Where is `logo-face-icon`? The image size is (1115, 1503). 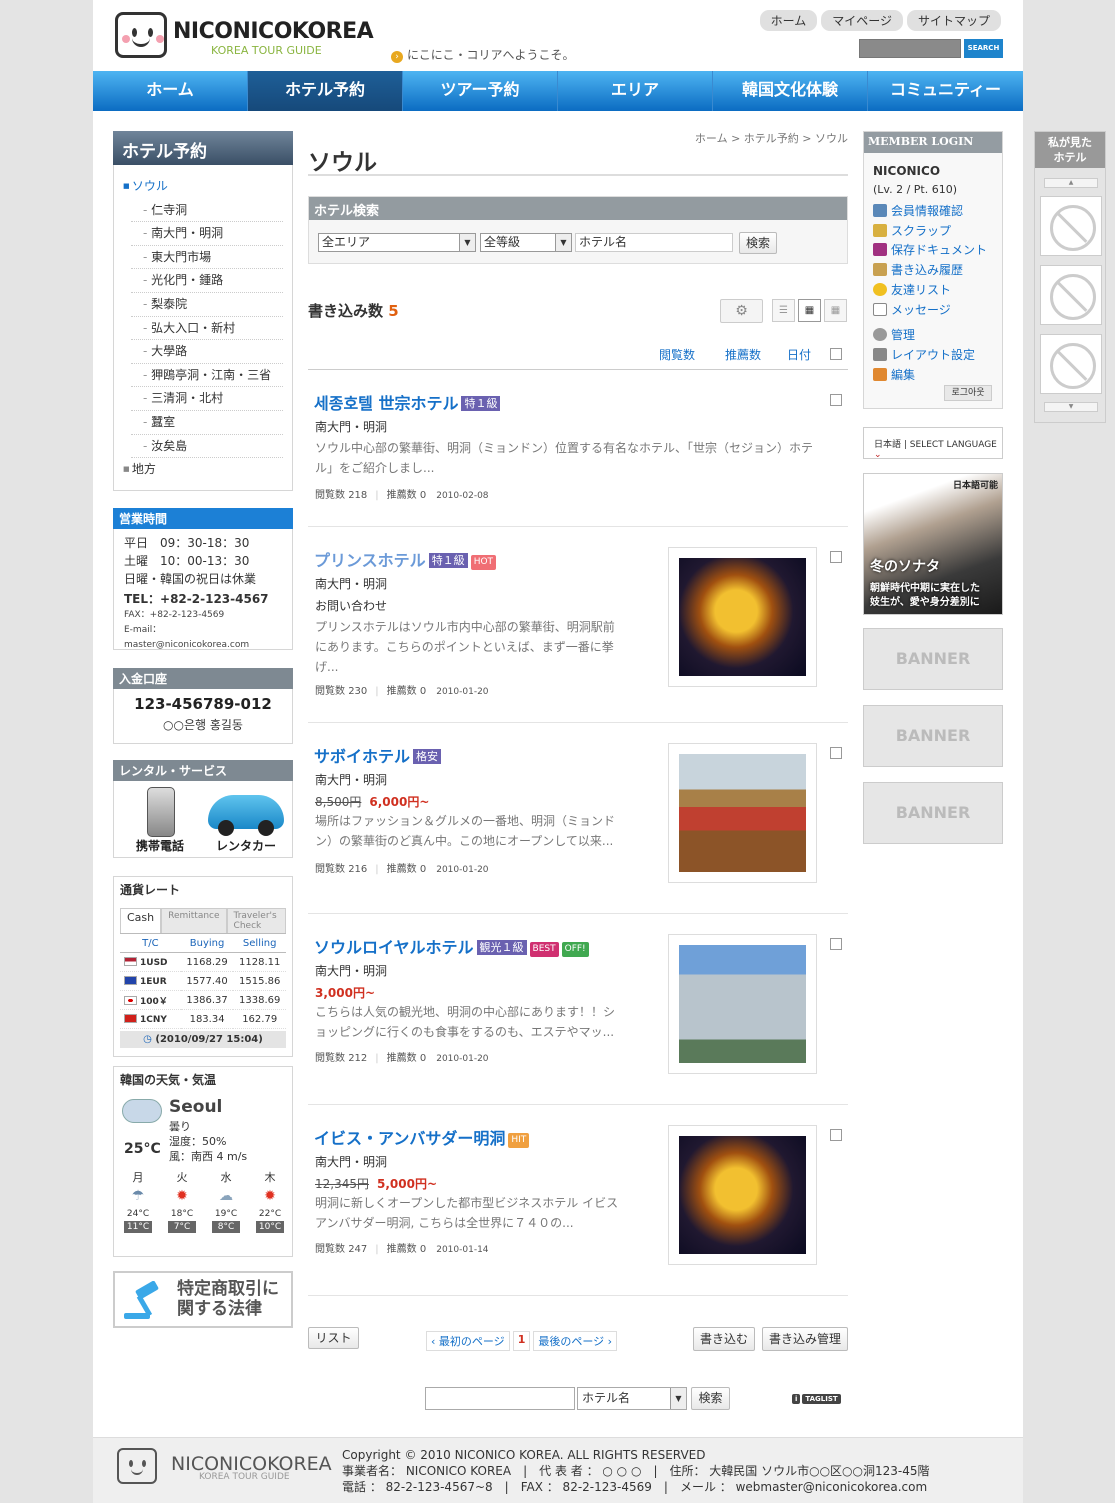 logo-face-icon is located at coordinates (141, 35).